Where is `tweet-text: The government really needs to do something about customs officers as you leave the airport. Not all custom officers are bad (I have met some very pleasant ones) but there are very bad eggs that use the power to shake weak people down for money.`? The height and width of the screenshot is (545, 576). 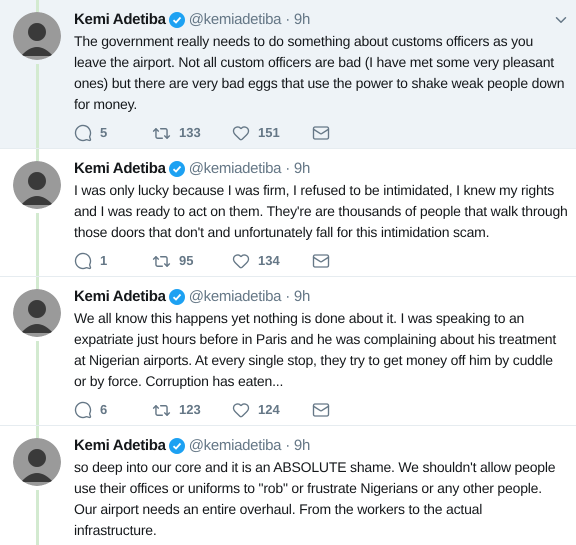
tweet-text: The government really needs to do something about customs officers as you leave the airport. Not all custom officers are bad (I have met some very pleasant ones) but there are very bad eggs that use the power to shake weak people down for money. is located at coordinates (320, 73).